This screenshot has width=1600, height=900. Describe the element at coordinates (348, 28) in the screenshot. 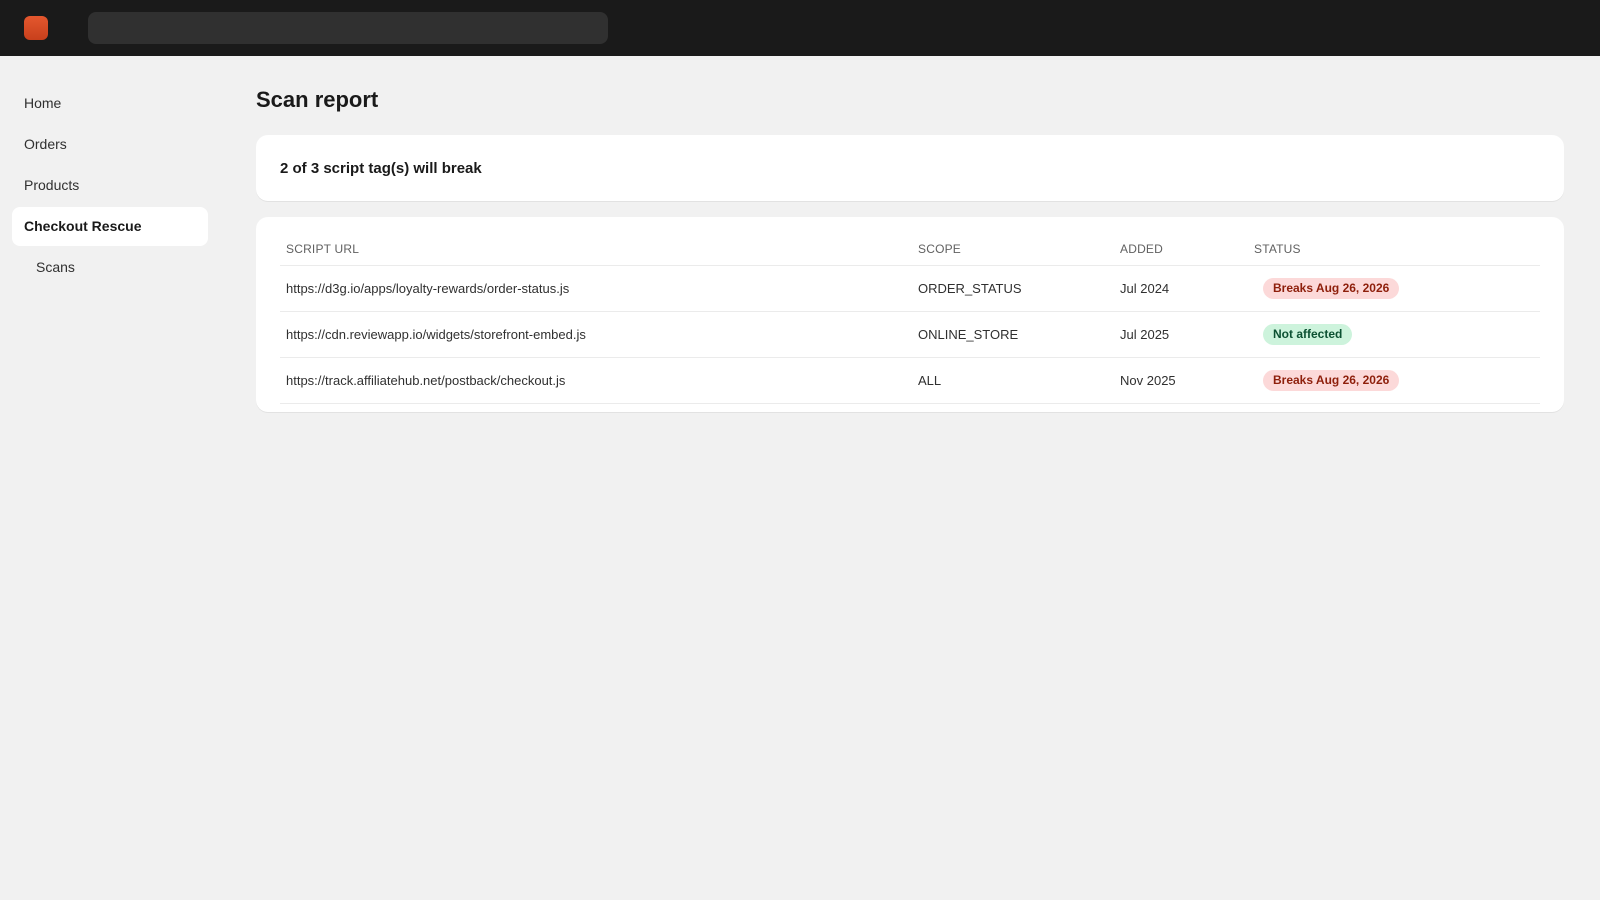

I see `search-input` at that location.